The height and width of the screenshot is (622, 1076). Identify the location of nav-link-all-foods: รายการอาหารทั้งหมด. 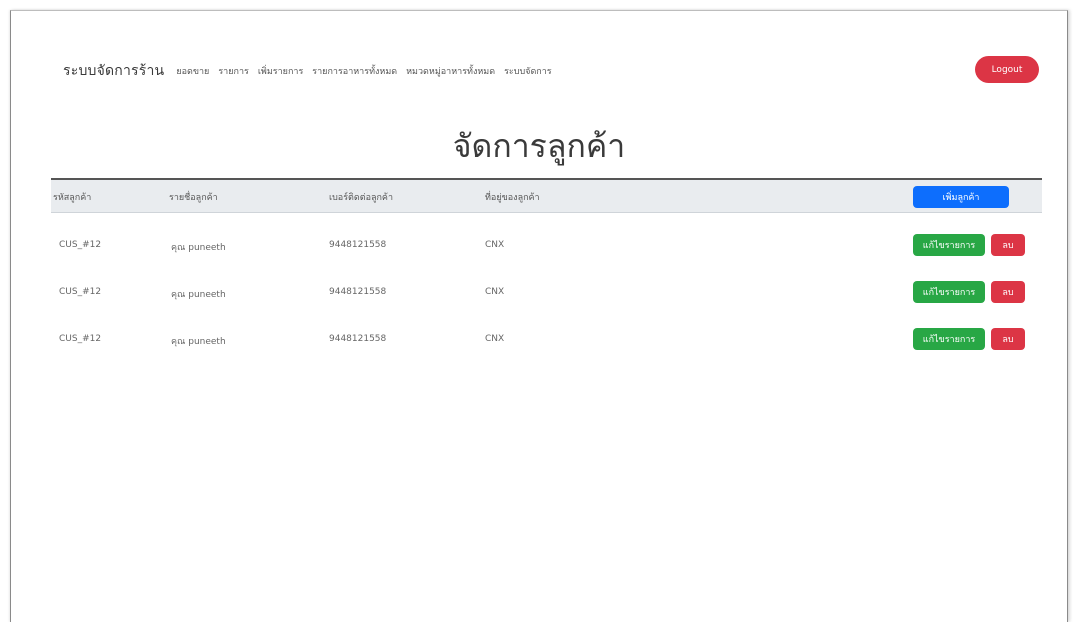
(354, 71).